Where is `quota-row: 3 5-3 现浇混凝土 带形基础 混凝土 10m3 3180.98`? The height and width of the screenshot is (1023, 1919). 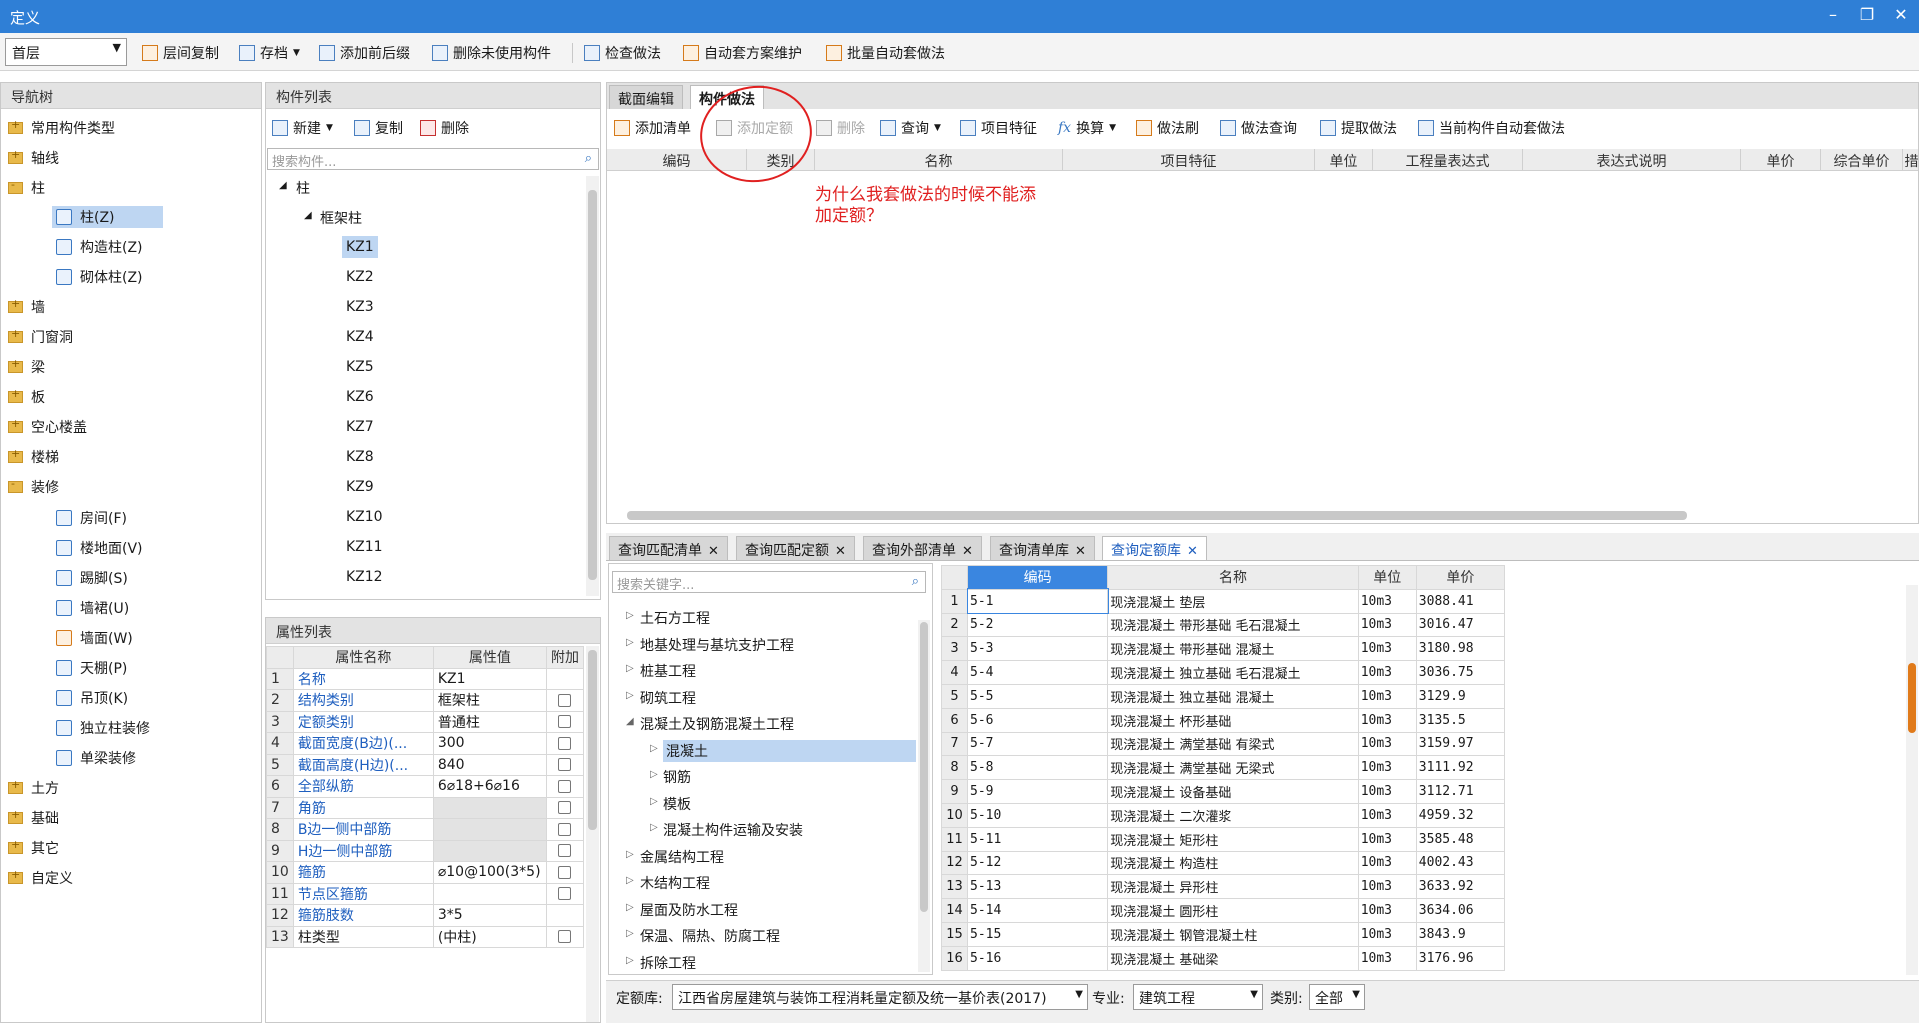 quota-row: 3 5-3 现浇混凝土 带形基础 混凝土 10m3 3180.98 is located at coordinates (1223, 649).